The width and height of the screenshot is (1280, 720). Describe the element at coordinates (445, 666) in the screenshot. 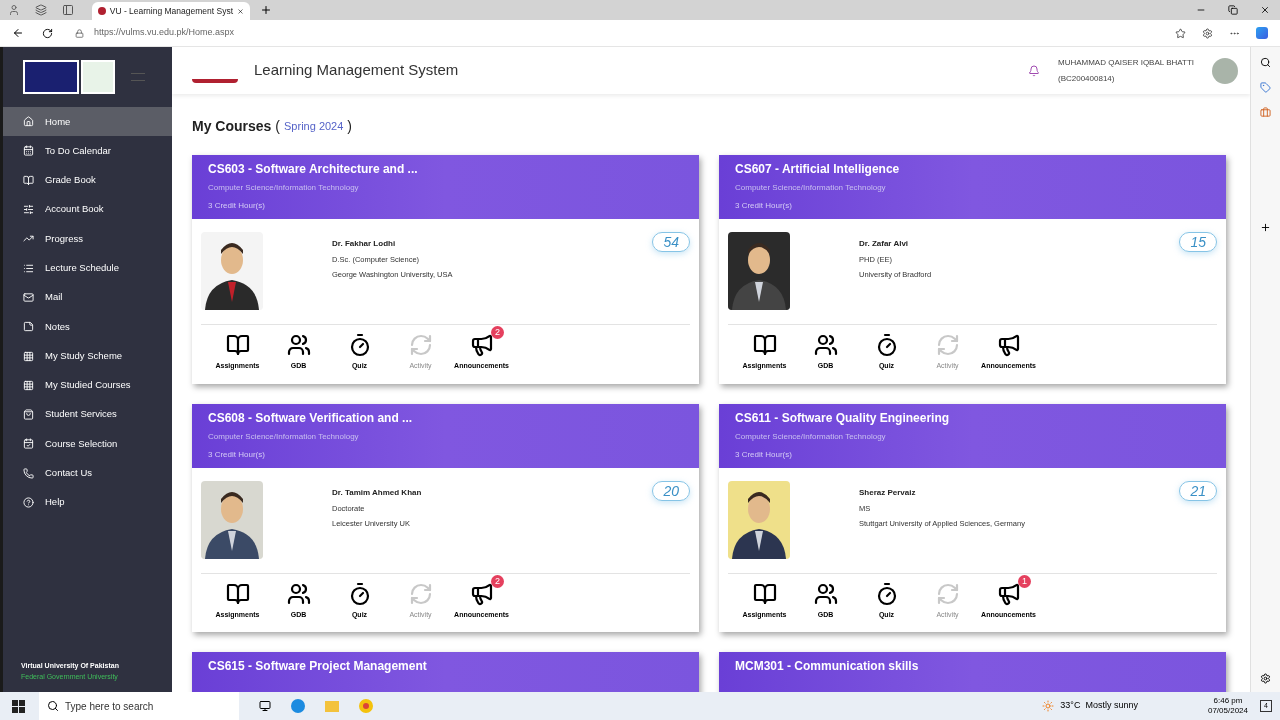

I see `course-title: CS615 - Software Project Management` at that location.